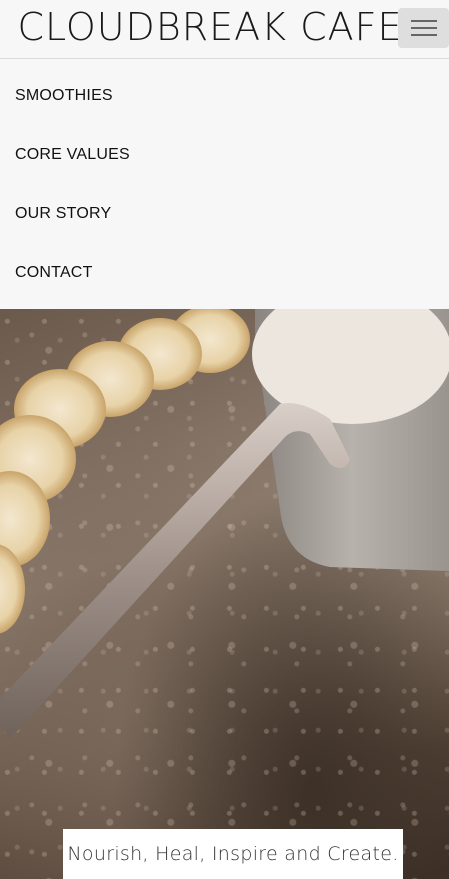 This screenshot has height=879, width=449. I want to click on nav-item-our-story: OUR STORY, so click(63, 214).